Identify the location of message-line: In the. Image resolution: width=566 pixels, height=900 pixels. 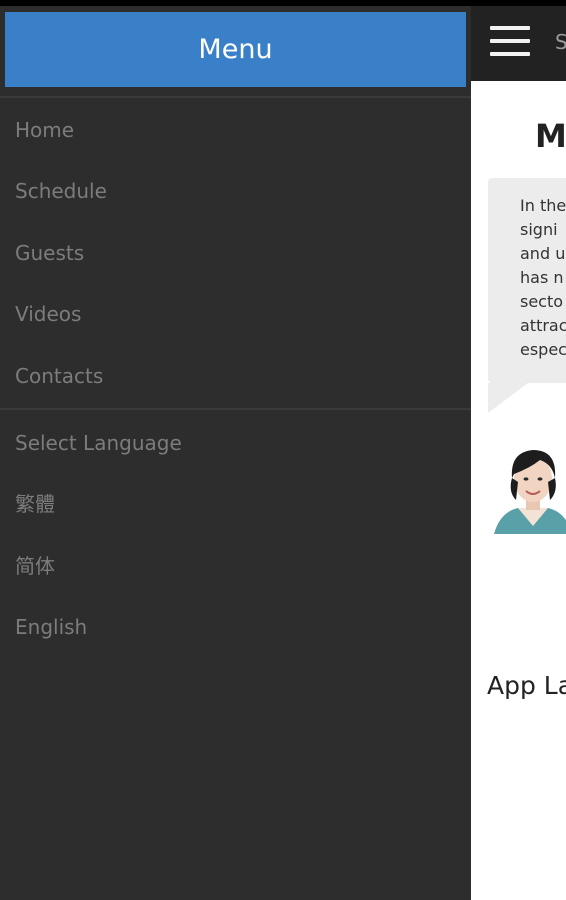
(543, 205).